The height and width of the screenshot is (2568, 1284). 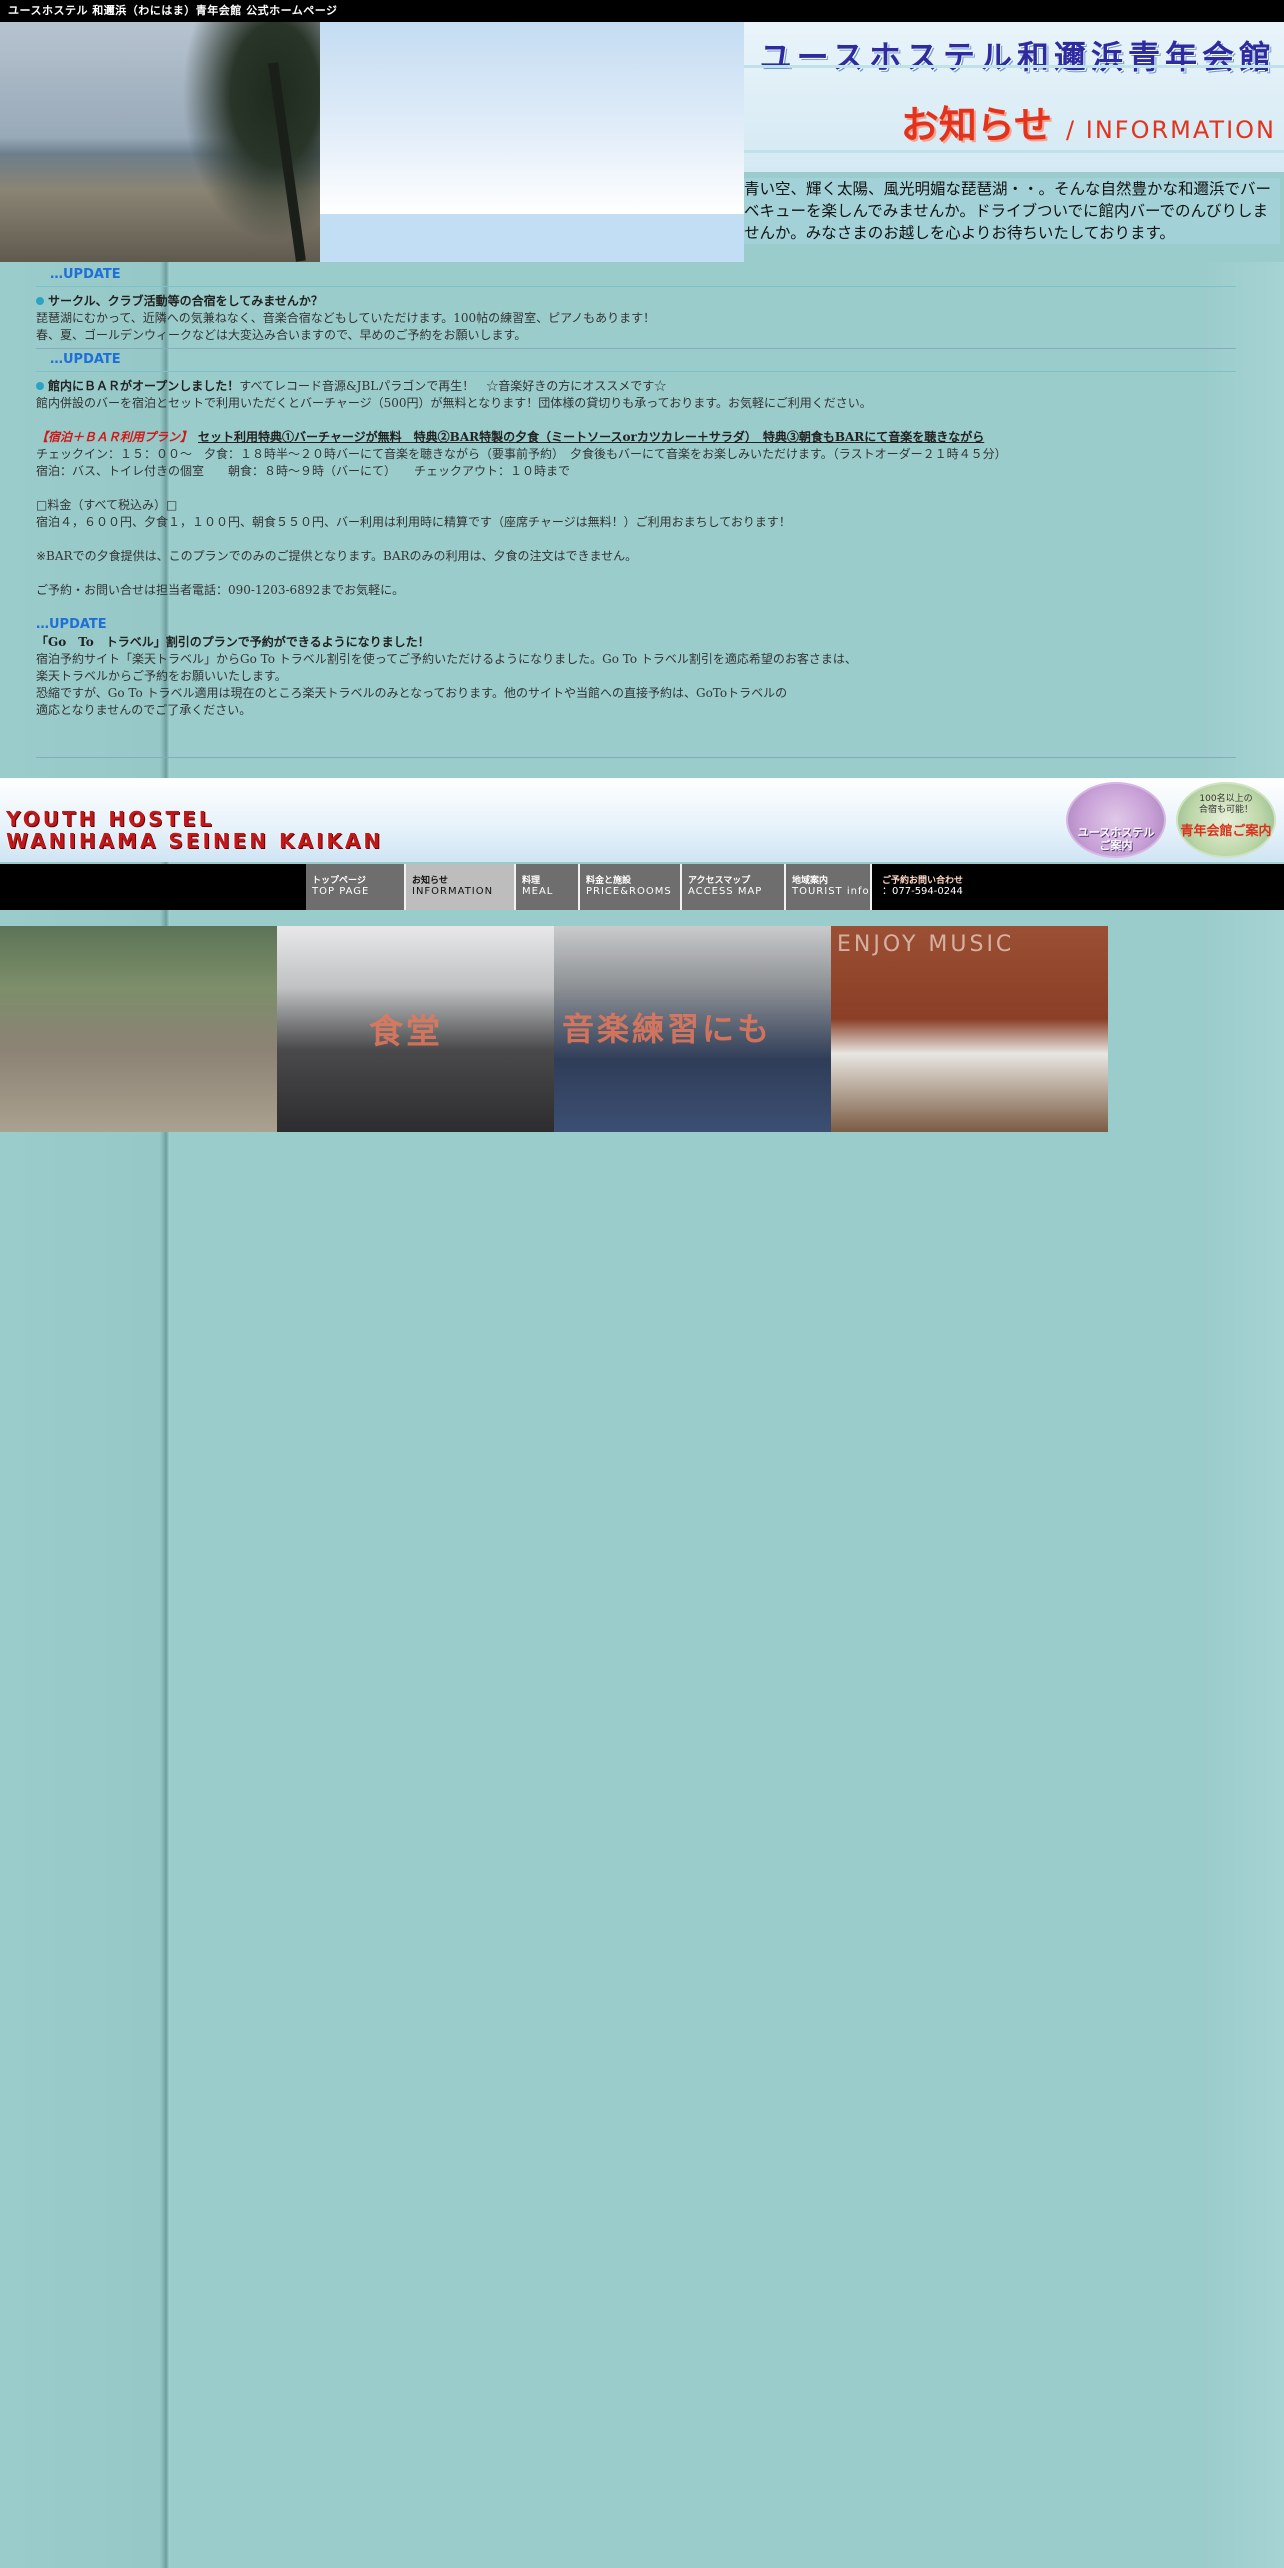 I want to click on music-practice-photo: 音楽練習にも, so click(x=692, y=1029).